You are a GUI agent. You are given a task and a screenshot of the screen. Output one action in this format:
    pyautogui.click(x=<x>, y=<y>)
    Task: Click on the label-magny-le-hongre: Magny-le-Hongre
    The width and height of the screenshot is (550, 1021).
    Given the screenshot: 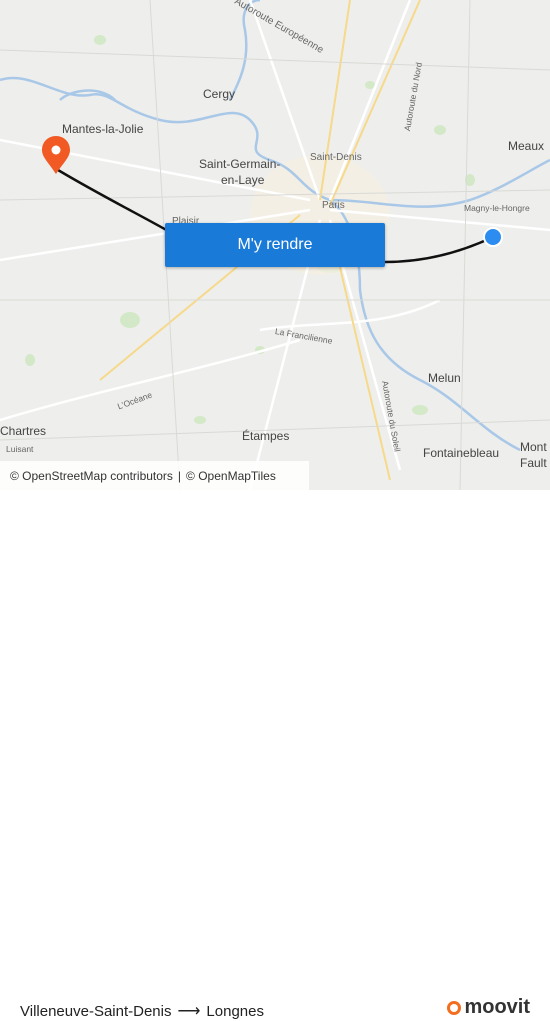 What is the action you would take?
    pyautogui.click(x=497, y=208)
    